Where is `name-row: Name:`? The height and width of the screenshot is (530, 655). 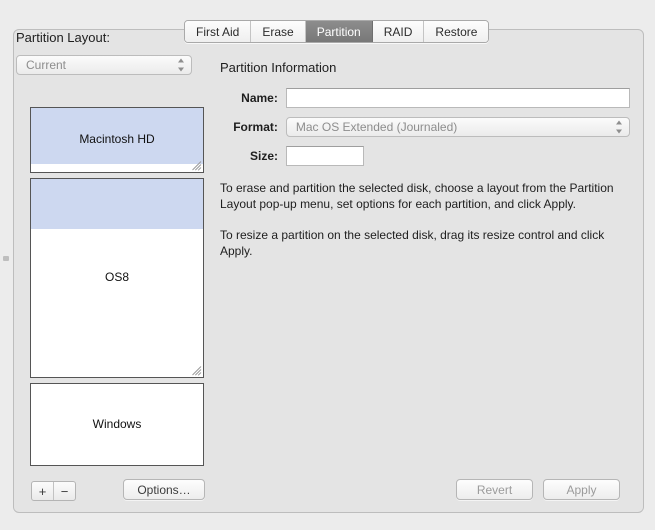 name-row: Name: is located at coordinates (425, 98).